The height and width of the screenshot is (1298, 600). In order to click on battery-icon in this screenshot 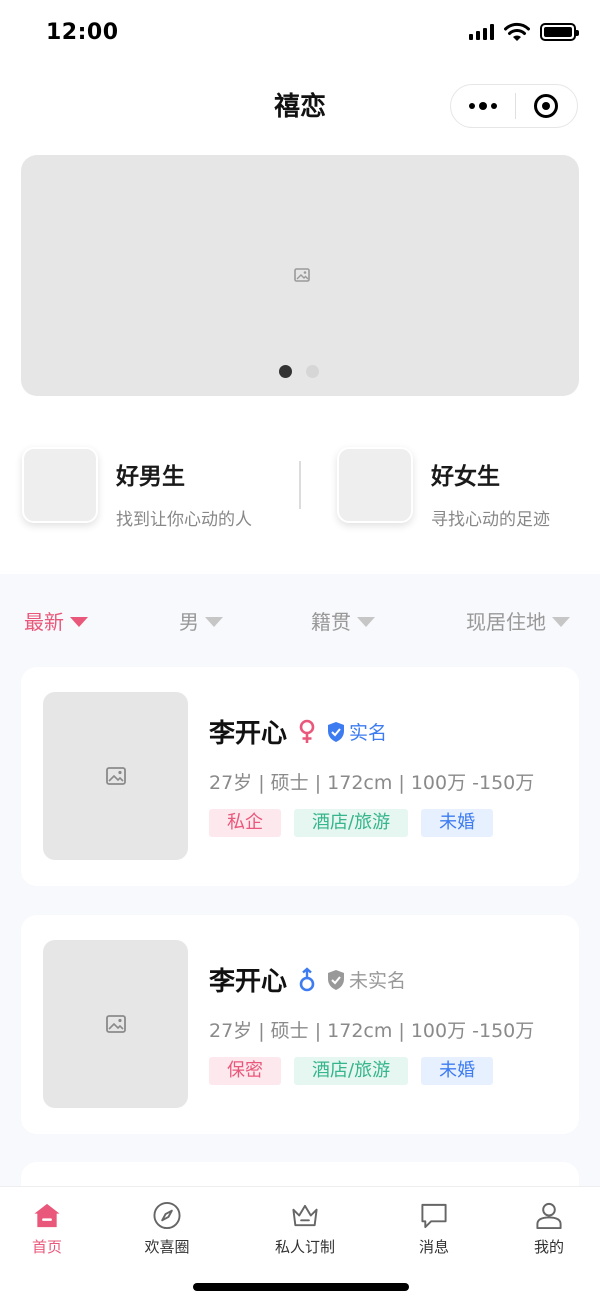, I will do `click(559, 32)`.